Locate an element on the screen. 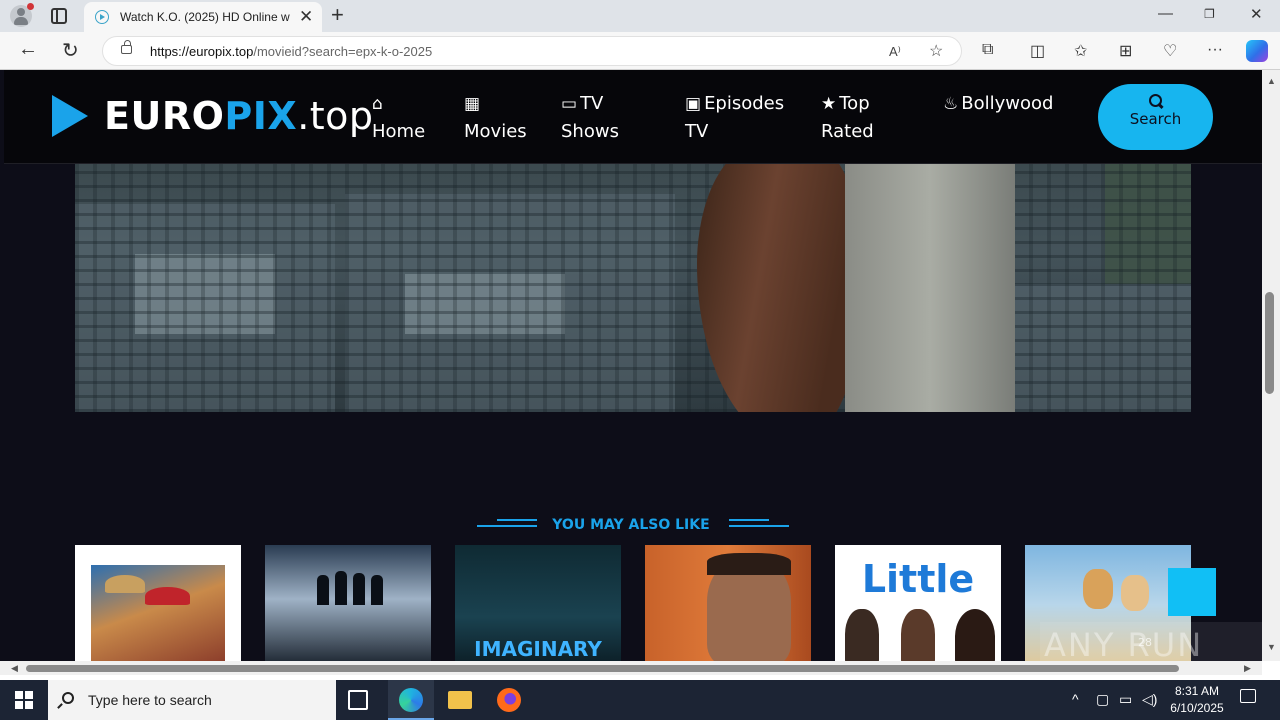  profile-avatar-icon is located at coordinates (22, 15).